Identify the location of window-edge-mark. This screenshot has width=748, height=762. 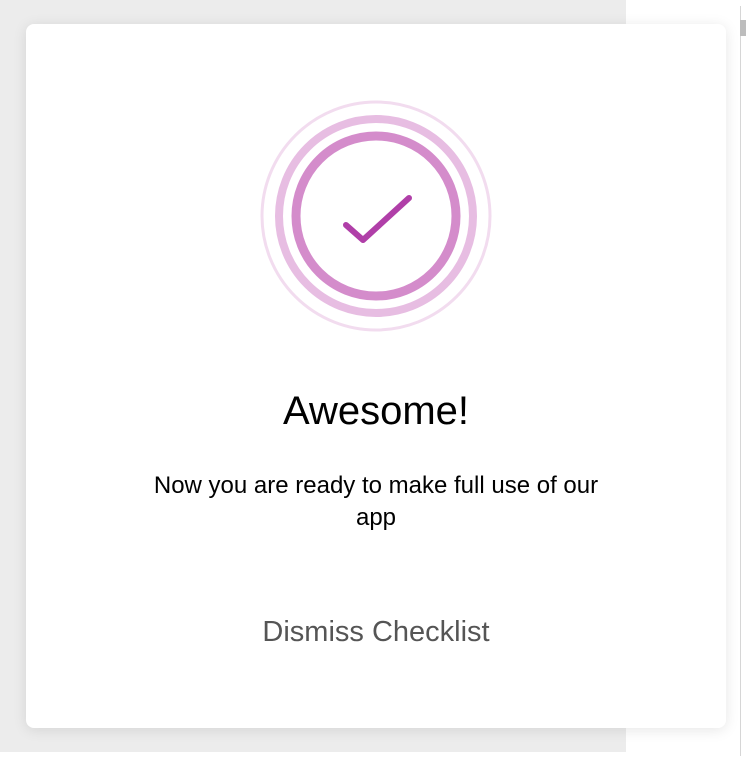
(743, 28).